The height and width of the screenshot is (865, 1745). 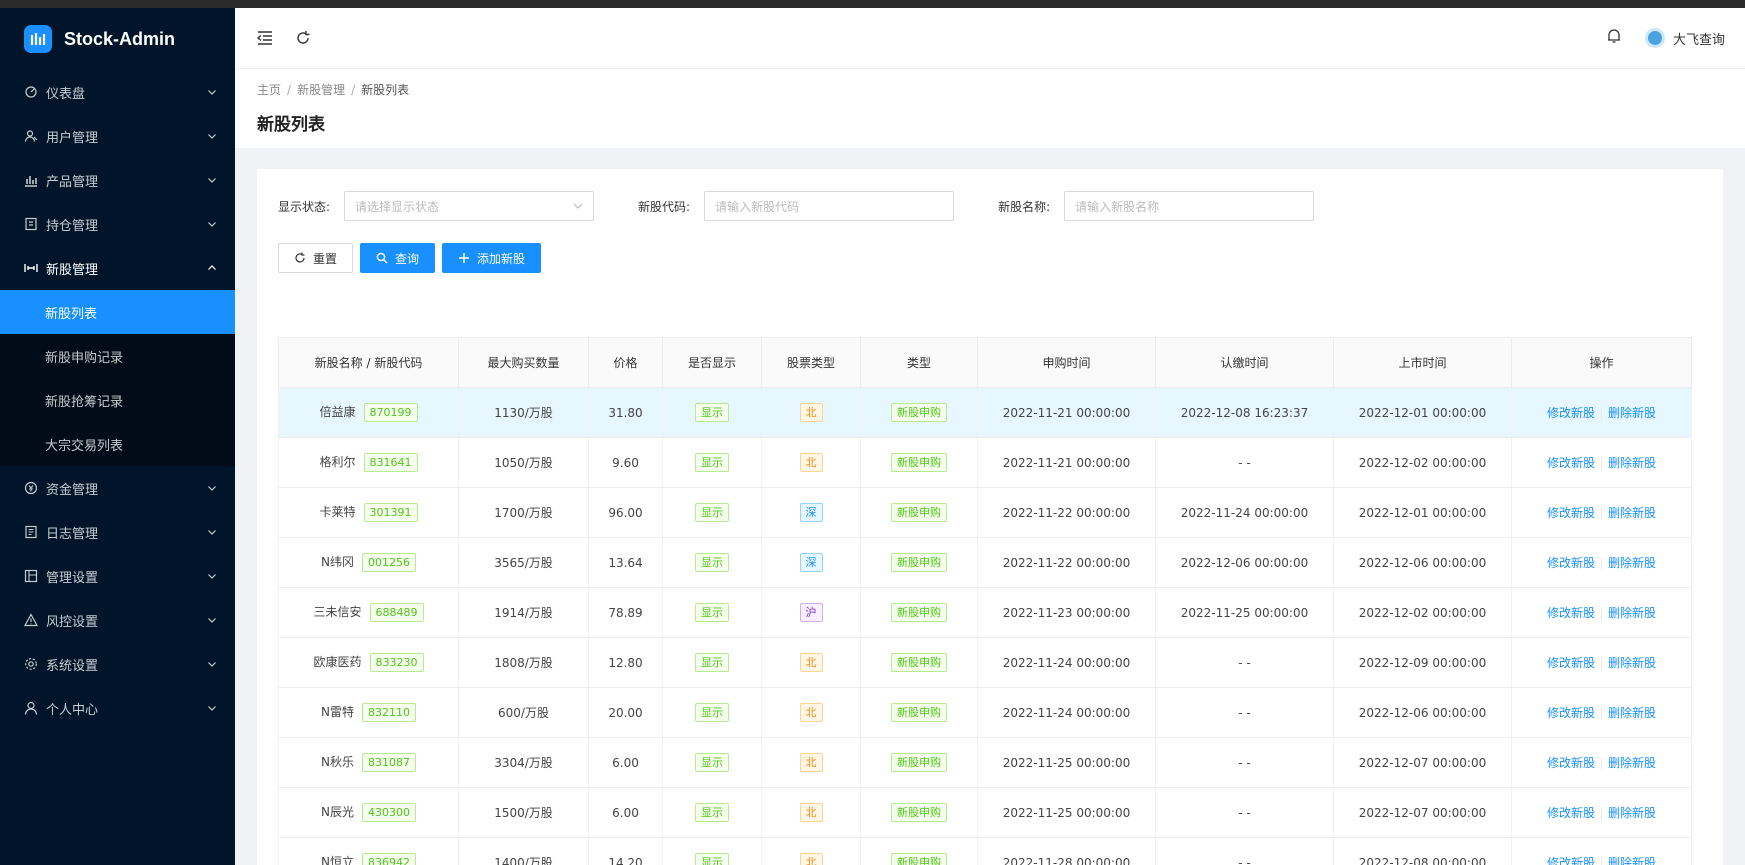 I want to click on apply-time-cell: 2022-11-21 00:00:00, so click(x=1066, y=412).